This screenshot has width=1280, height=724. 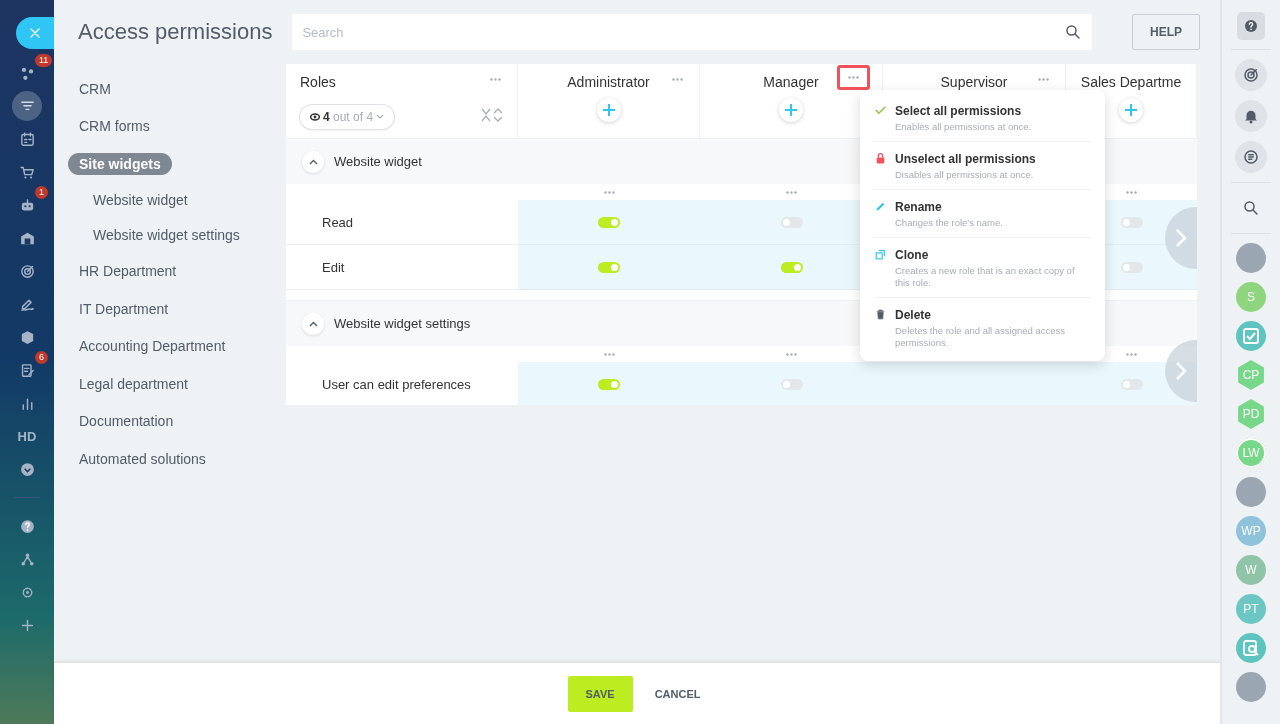 I want to click on section-title: Website widget settings, so click(x=402, y=323).